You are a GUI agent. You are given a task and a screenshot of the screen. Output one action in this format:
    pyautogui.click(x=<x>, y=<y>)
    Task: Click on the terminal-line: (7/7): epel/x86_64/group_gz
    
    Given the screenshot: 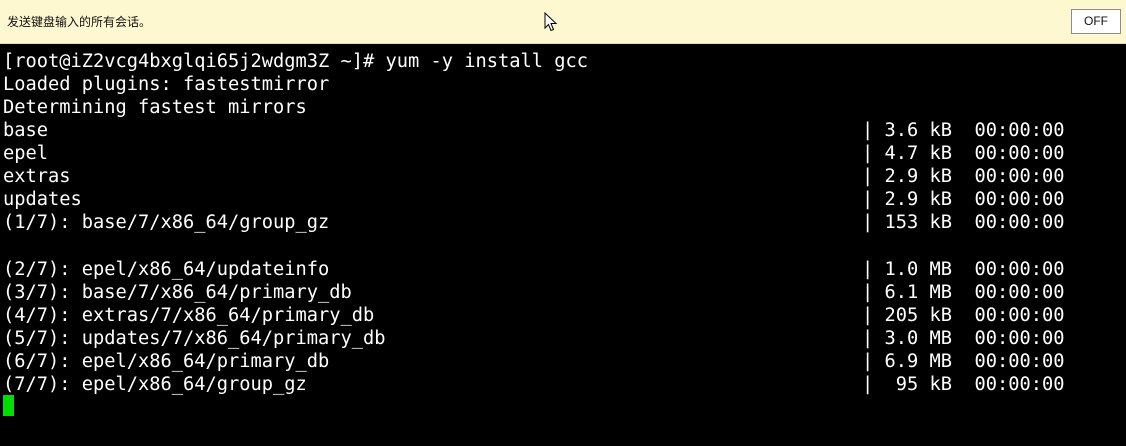 What is the action you would take?
    pyautogui.click(x=155, y=384)
    